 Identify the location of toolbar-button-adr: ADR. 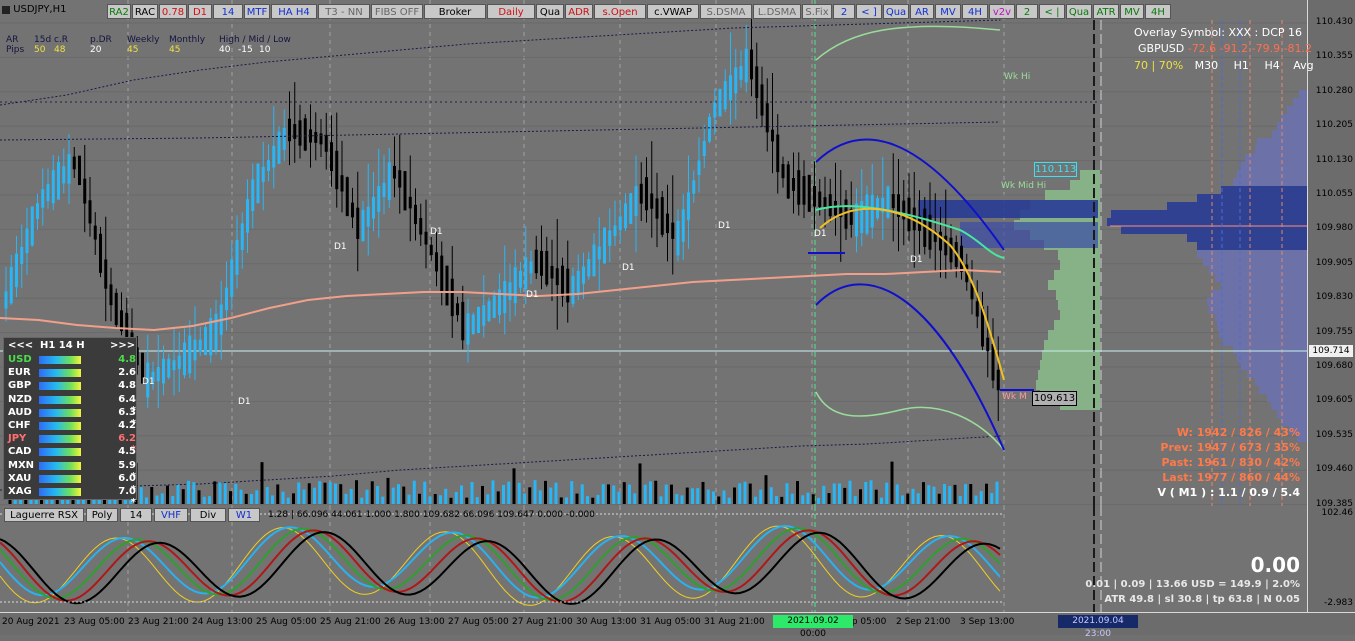
(579, 11).